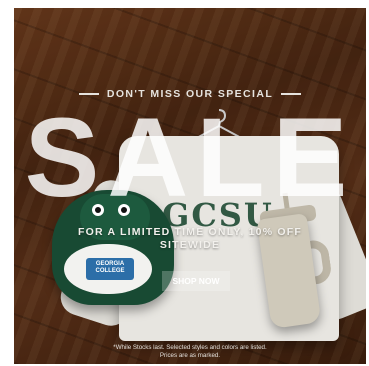  I want to click on plush-logo: GEORGIA COLLEGE, so click(110, 269).